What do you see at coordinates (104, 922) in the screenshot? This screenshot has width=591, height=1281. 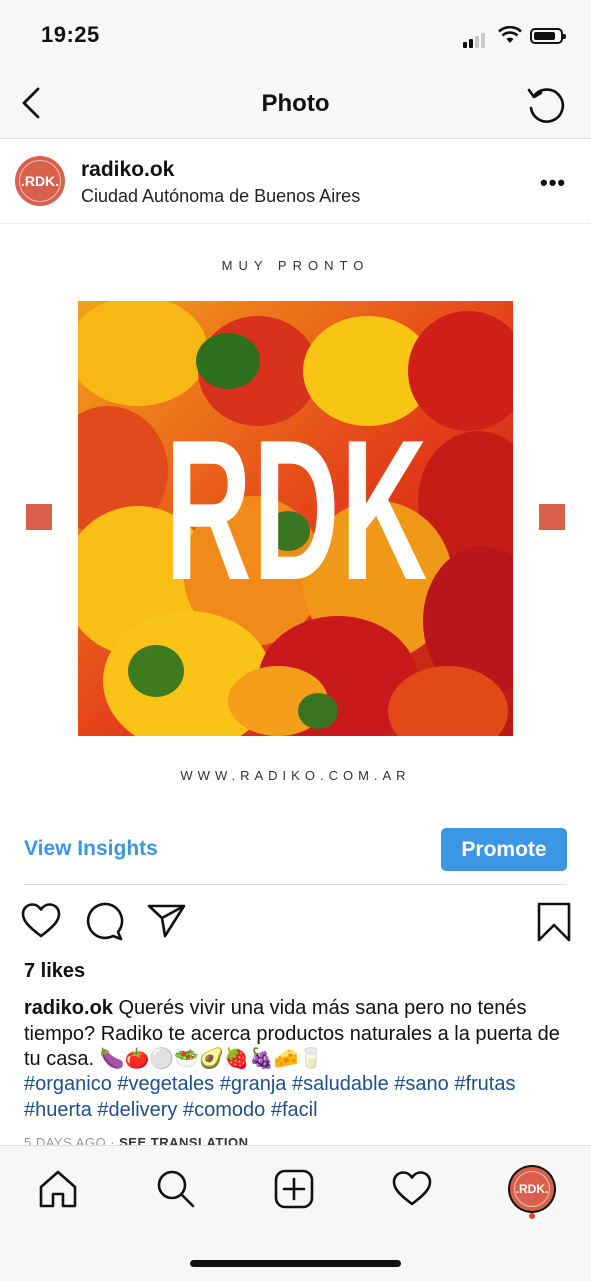 I see `comment-icon` at bounding box center [104, 922].